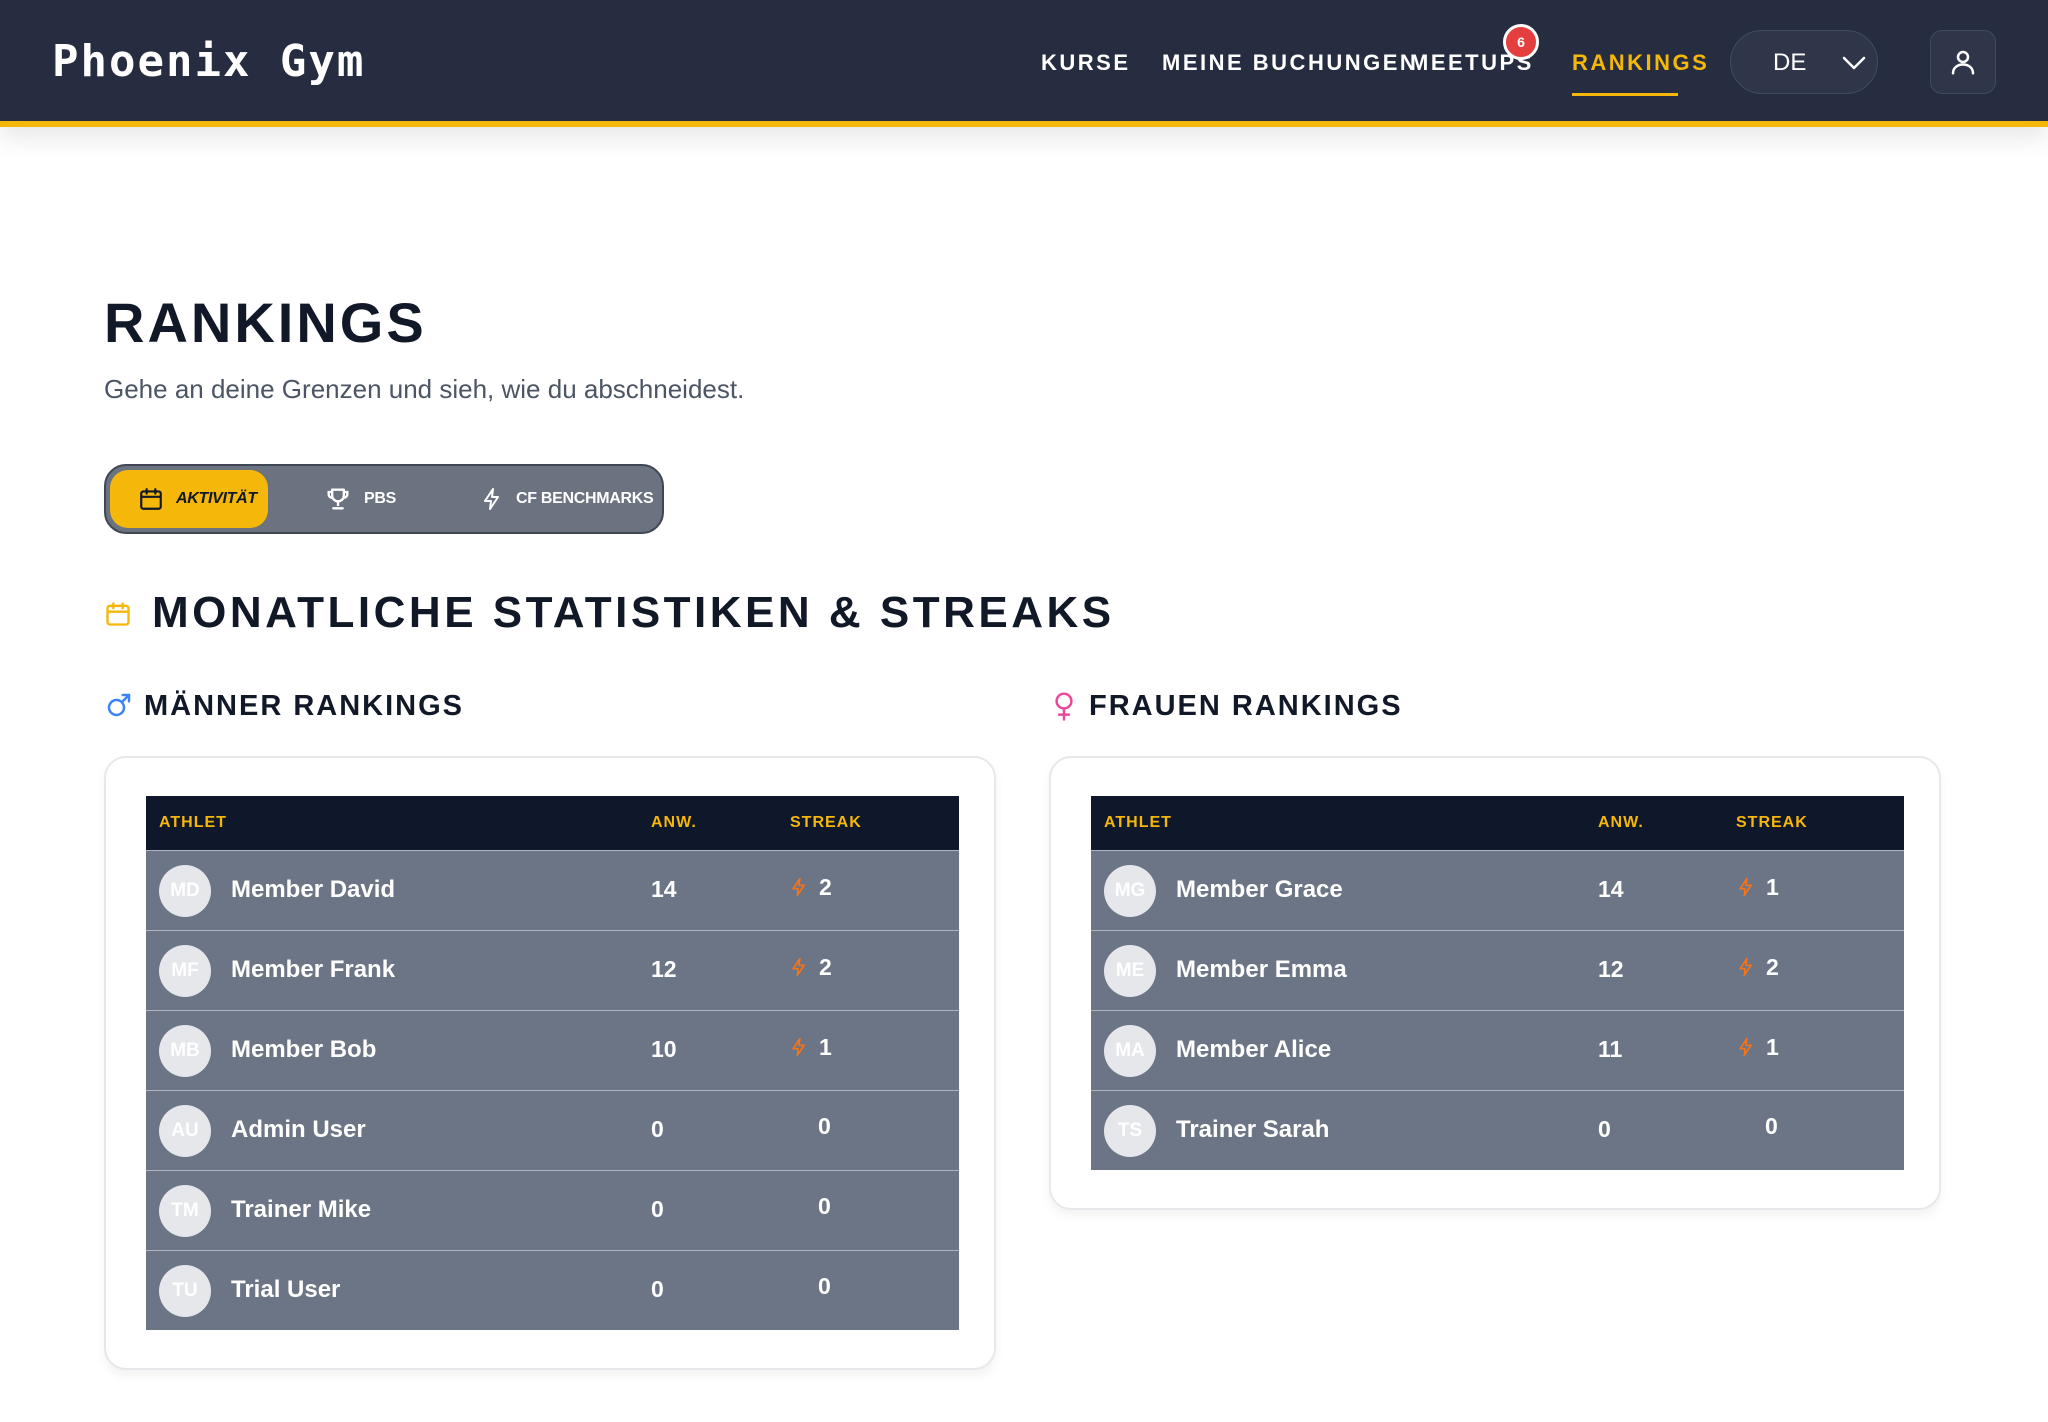 Image resolution: width=2048 pixels, height=1422 pixels. What do you see at coordinates (1130, 1051) in the screenshot?
I see `avatar: MA` at bounding box center [1130, 1051].